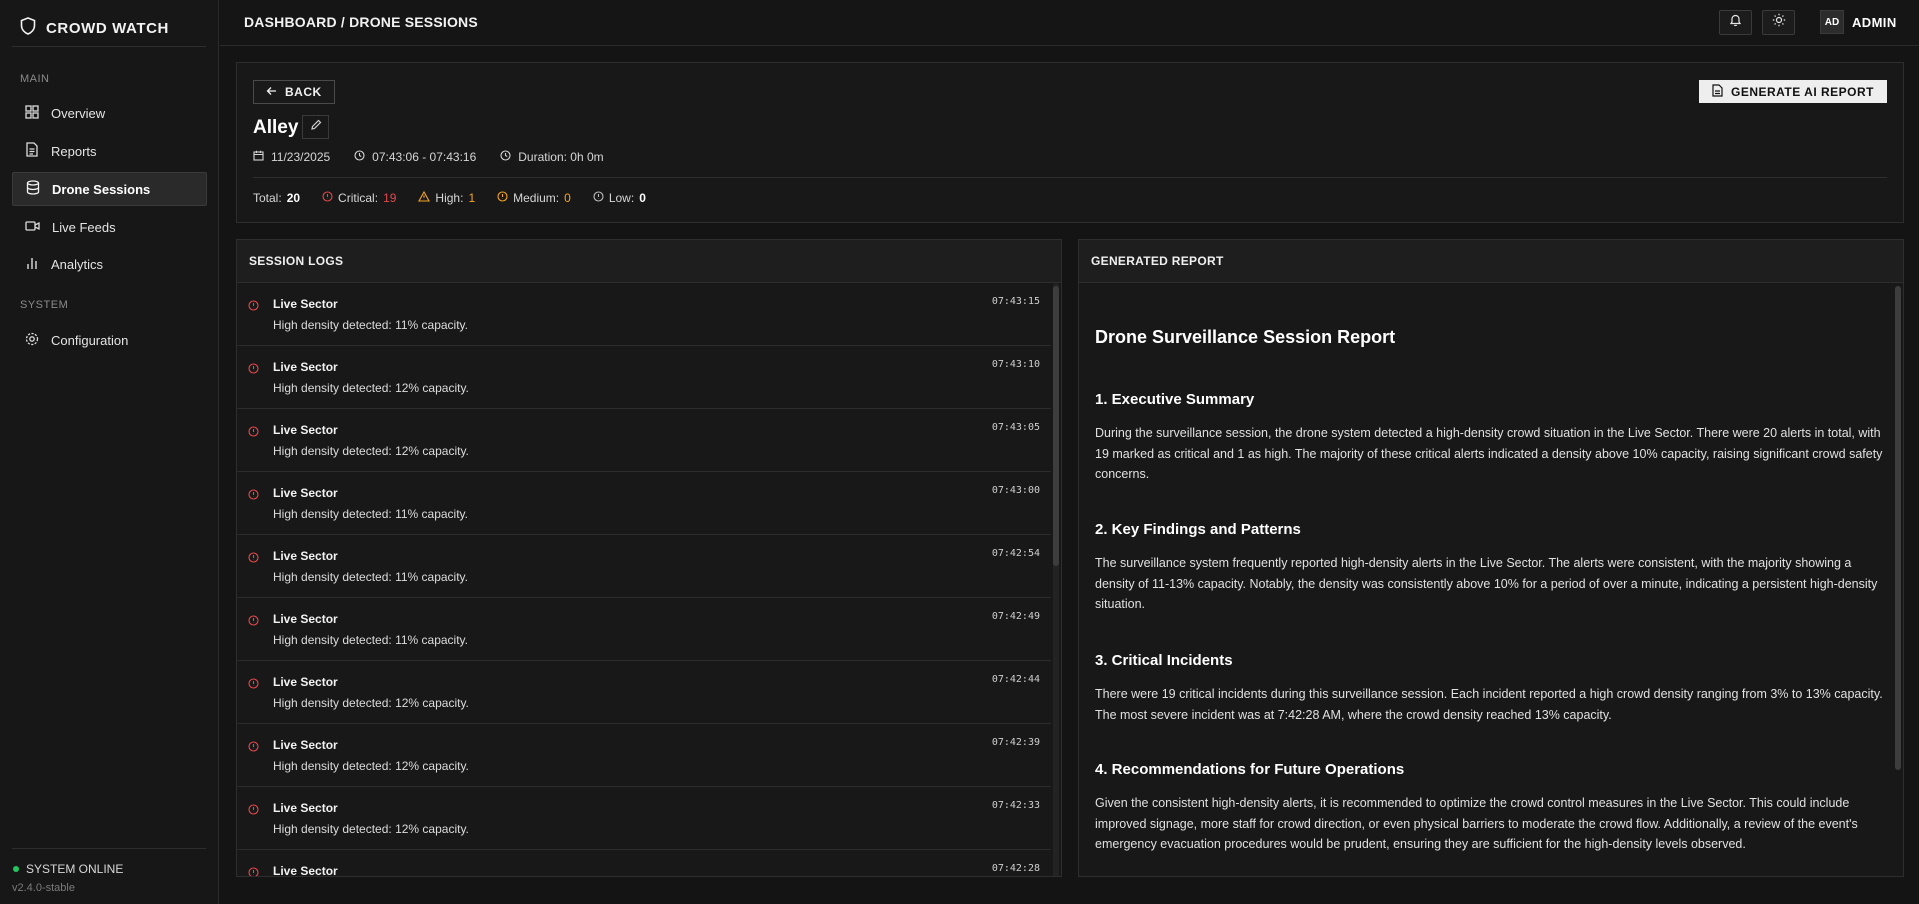 The image size is (1919, 904). Describe the element at coordinates (598, 198) in the screenshot. I see `info-circle-icon` at that location.